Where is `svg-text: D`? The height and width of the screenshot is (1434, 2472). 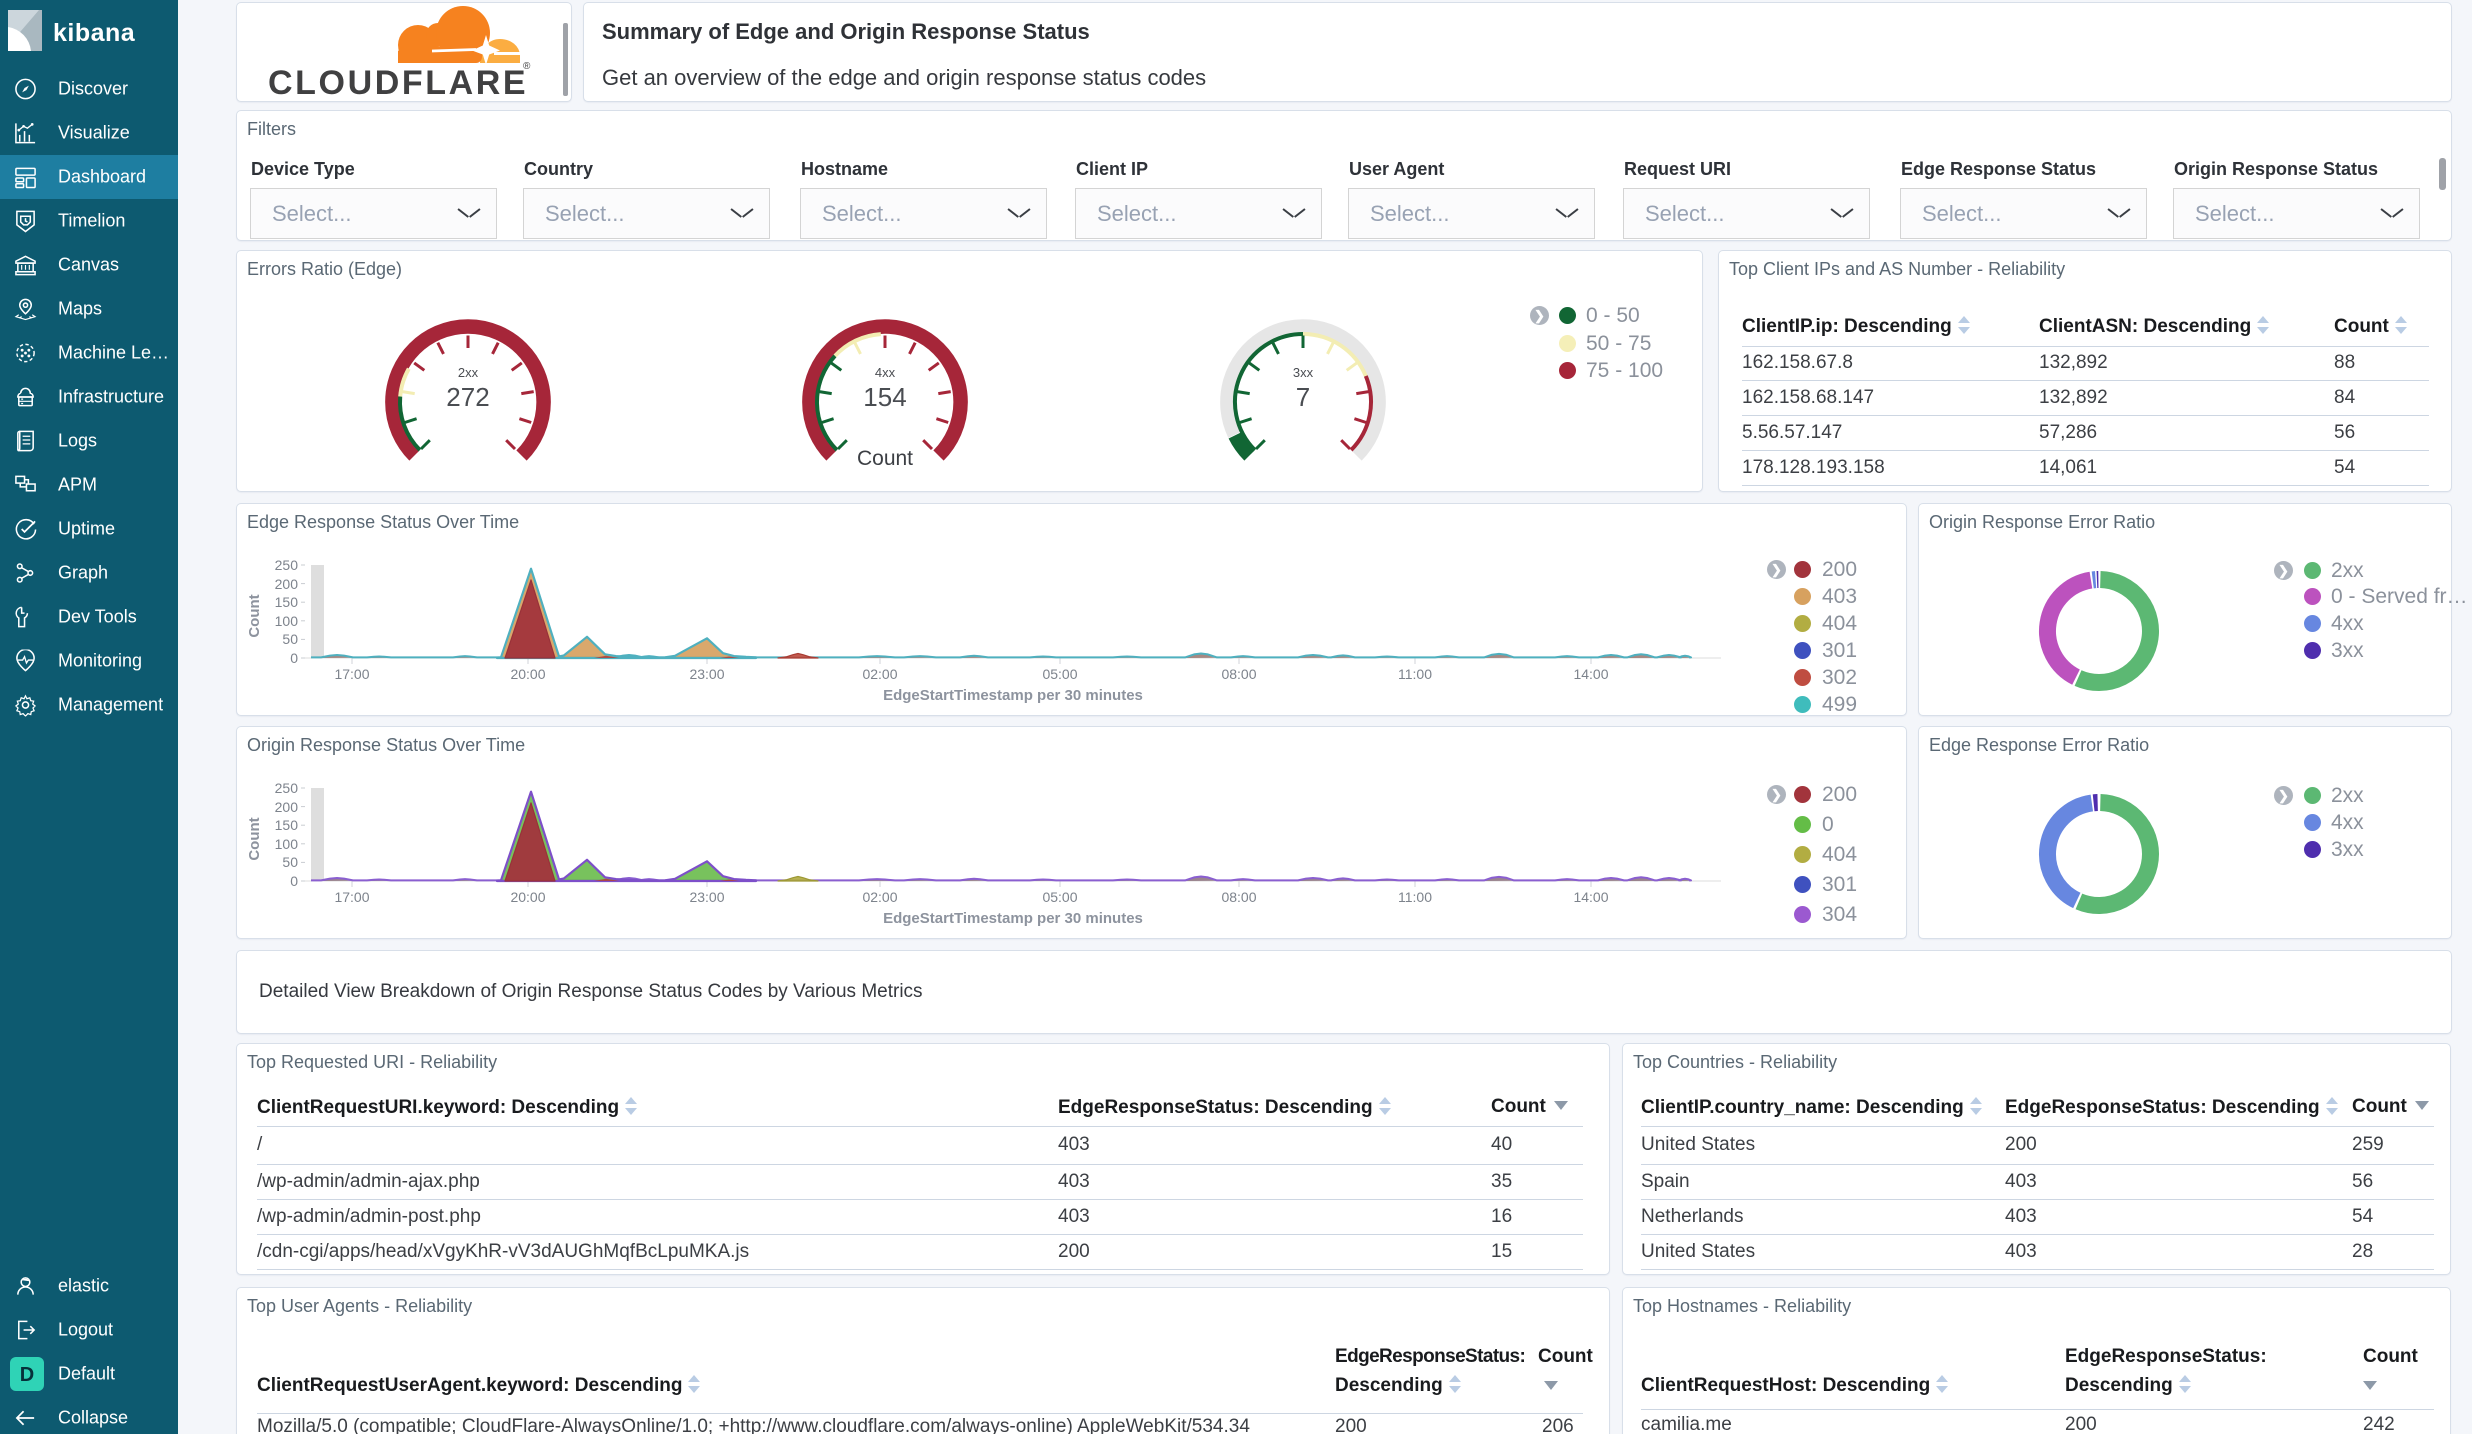 svg-text: D is located at coordinates (27, 1375).